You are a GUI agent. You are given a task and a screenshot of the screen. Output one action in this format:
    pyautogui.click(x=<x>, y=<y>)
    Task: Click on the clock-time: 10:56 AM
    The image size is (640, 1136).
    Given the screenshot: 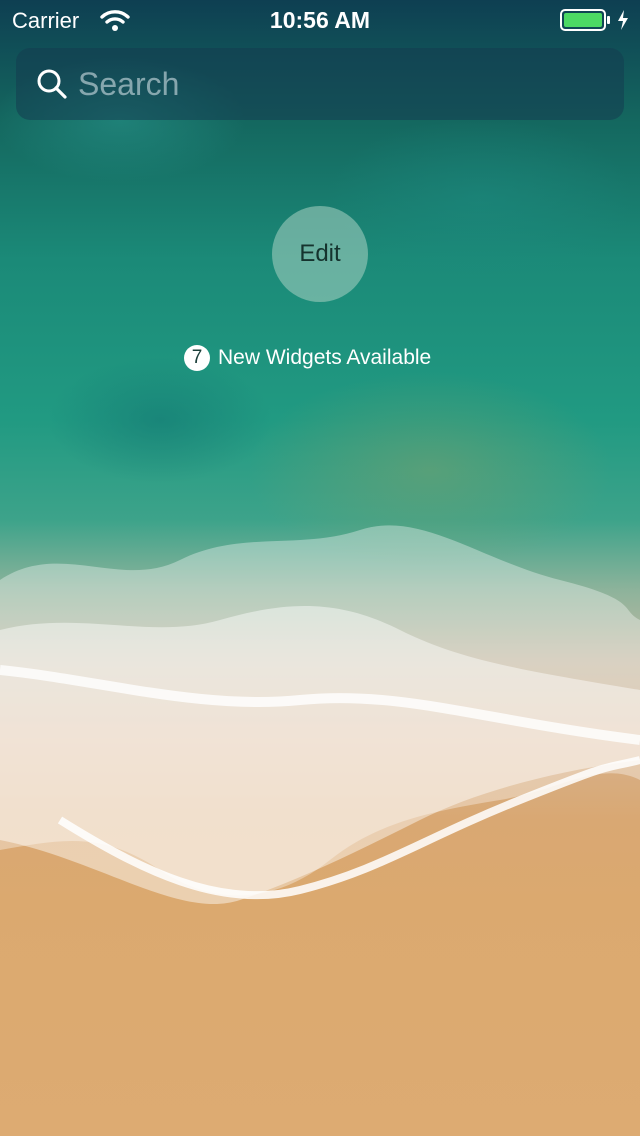 What is the action you would take?
    pyautogui.click(x=320, y=20)
    